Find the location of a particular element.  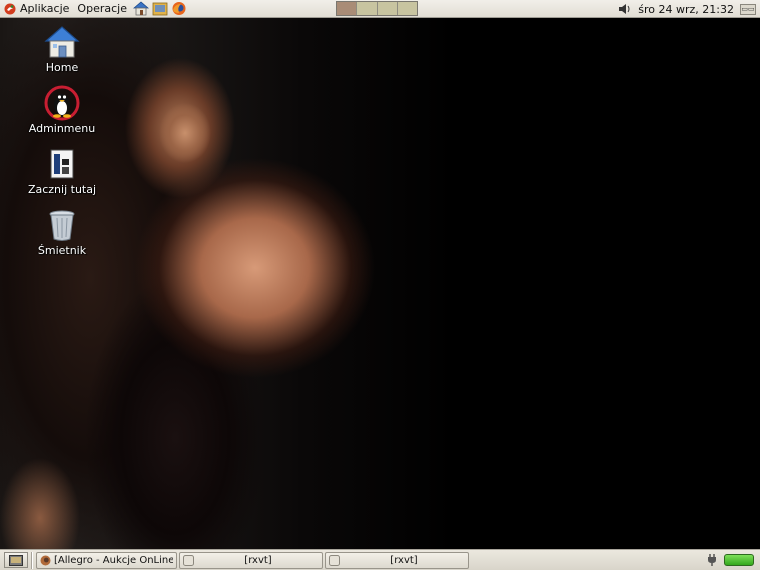

file-manager-launcher is located at coordinates (160, 9).